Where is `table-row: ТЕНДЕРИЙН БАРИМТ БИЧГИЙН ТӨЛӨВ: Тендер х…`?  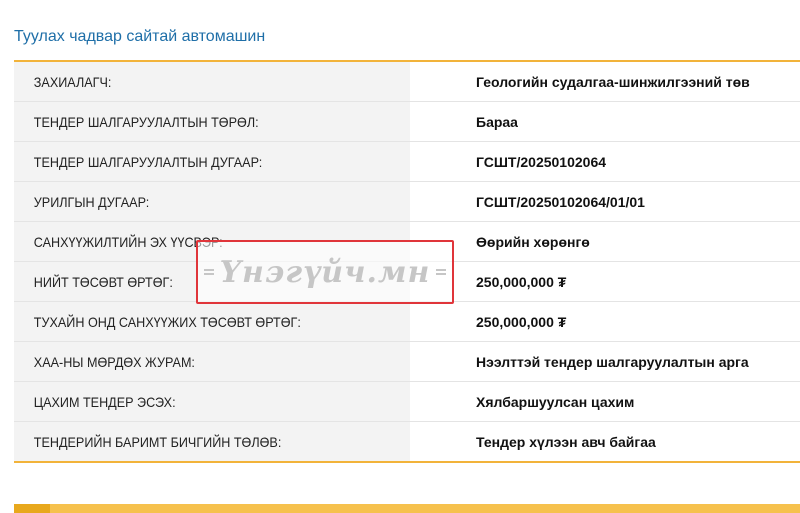 table-row: ТЕНДЕРИЙН БАРИМТ БИЧГИЙН ТӨЛӨВ: Тендер х… is located at coordinates (407, 441).